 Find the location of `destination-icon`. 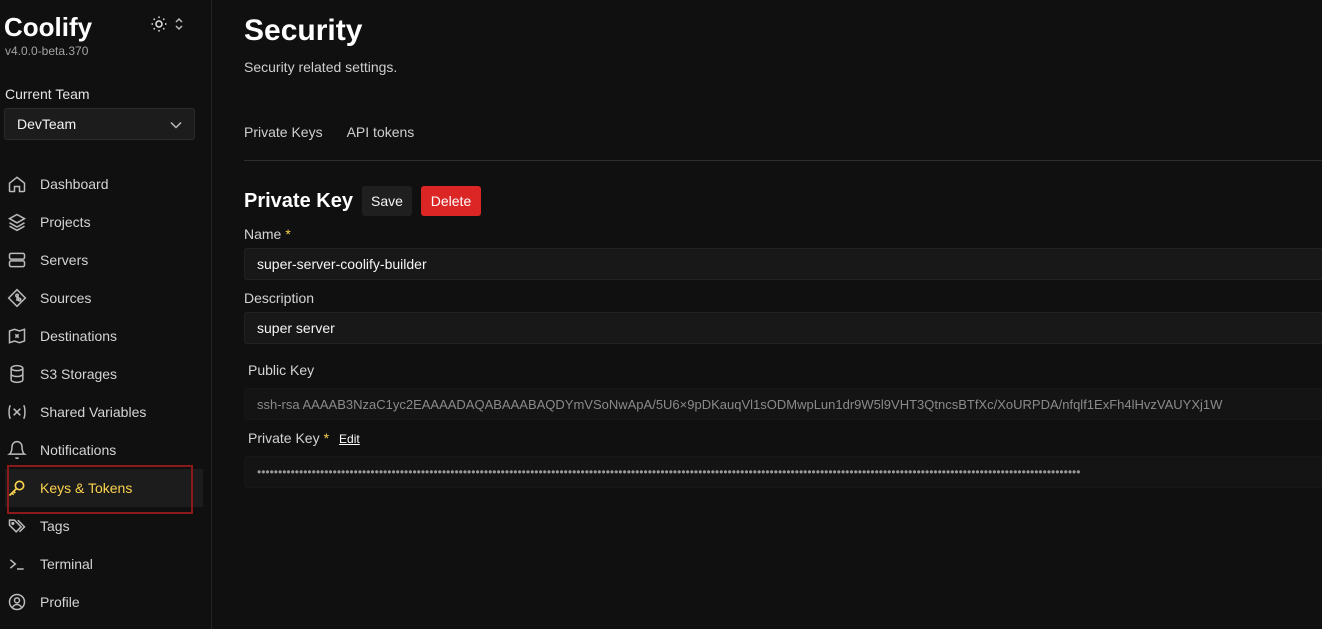

destination-icon is located at coordinates (17, 336).